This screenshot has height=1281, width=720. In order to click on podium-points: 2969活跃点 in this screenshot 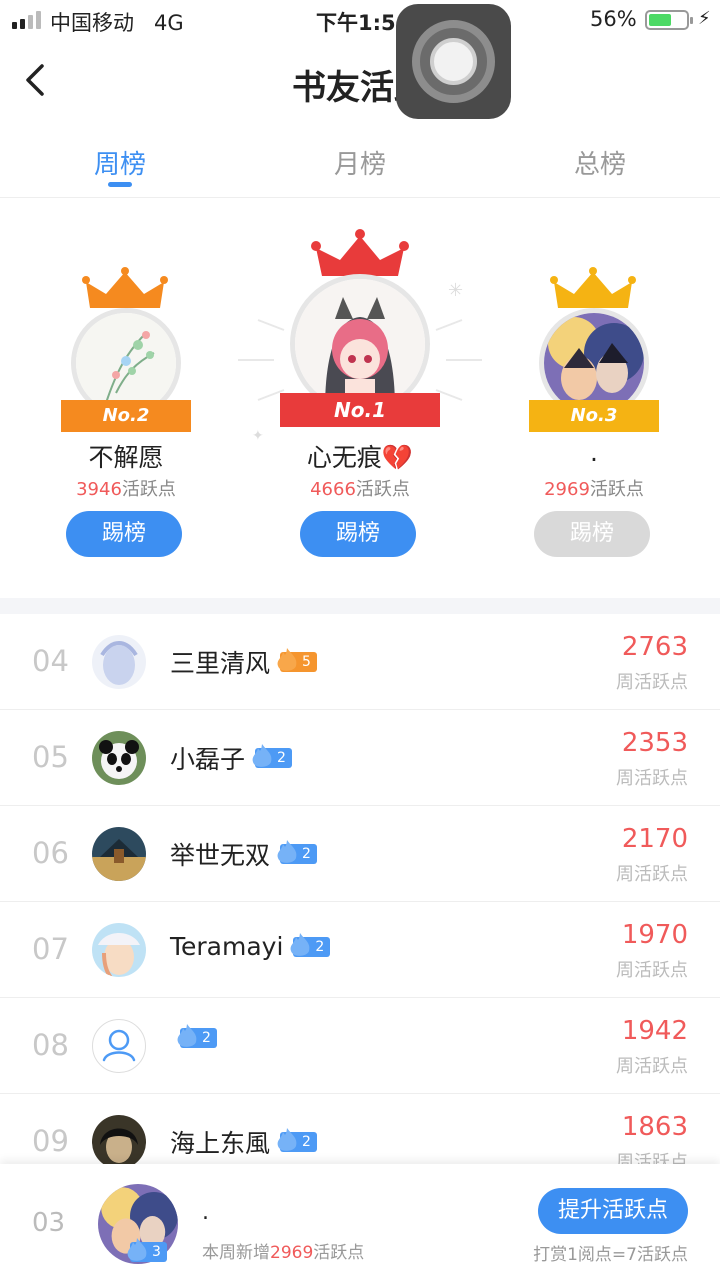, I will do `click(594, 489)`.